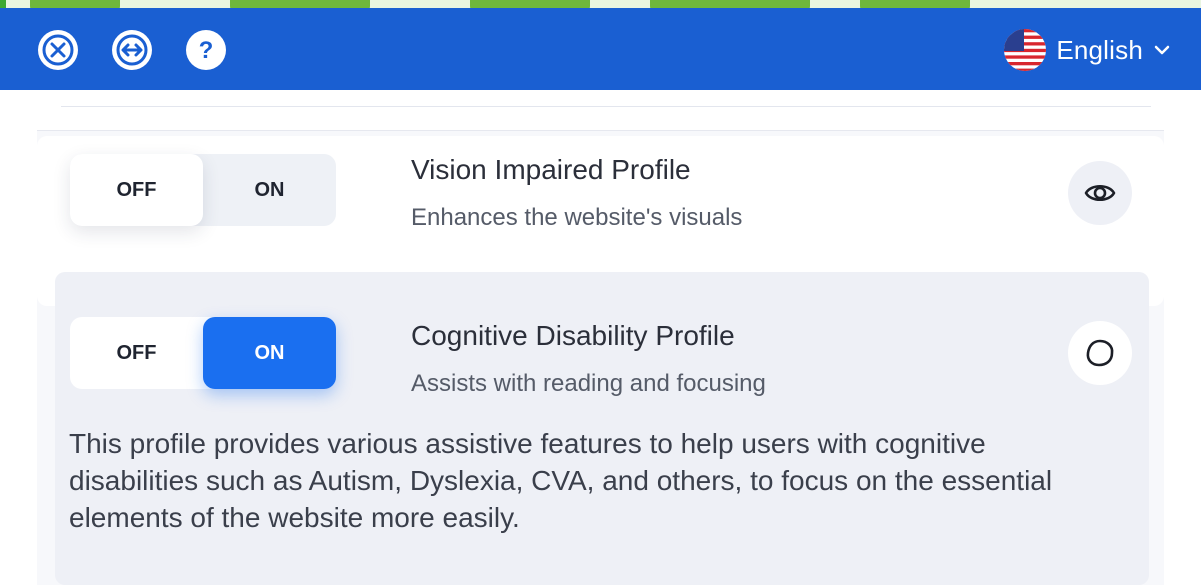  Describe the element at coordinates (600, 49) in the screenshot. I see `accessibility-header: ? English` at that location.